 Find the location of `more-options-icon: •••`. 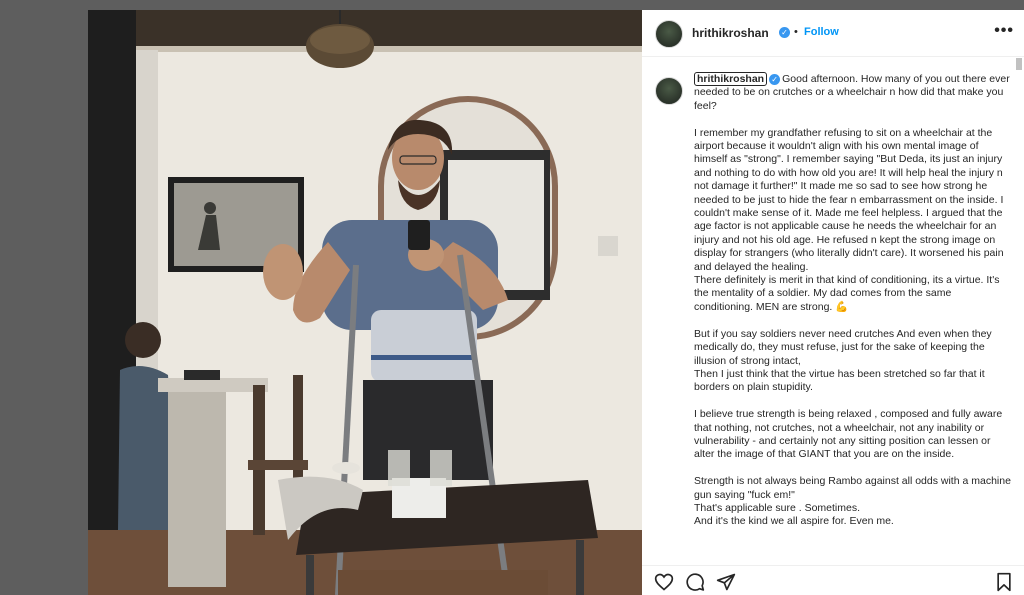

more-options-icon: ••• is located at coordinates (1004, 31).